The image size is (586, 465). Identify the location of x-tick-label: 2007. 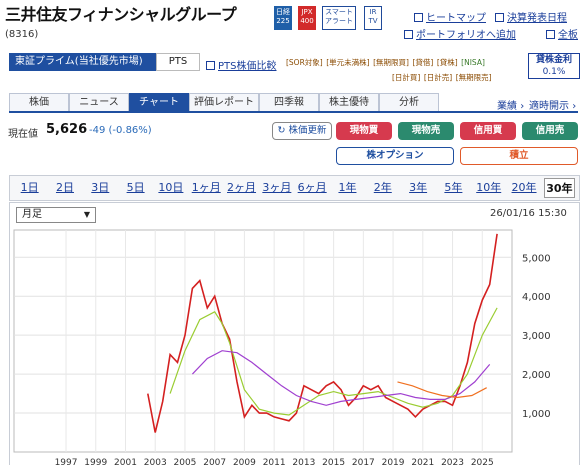
(214, 461).